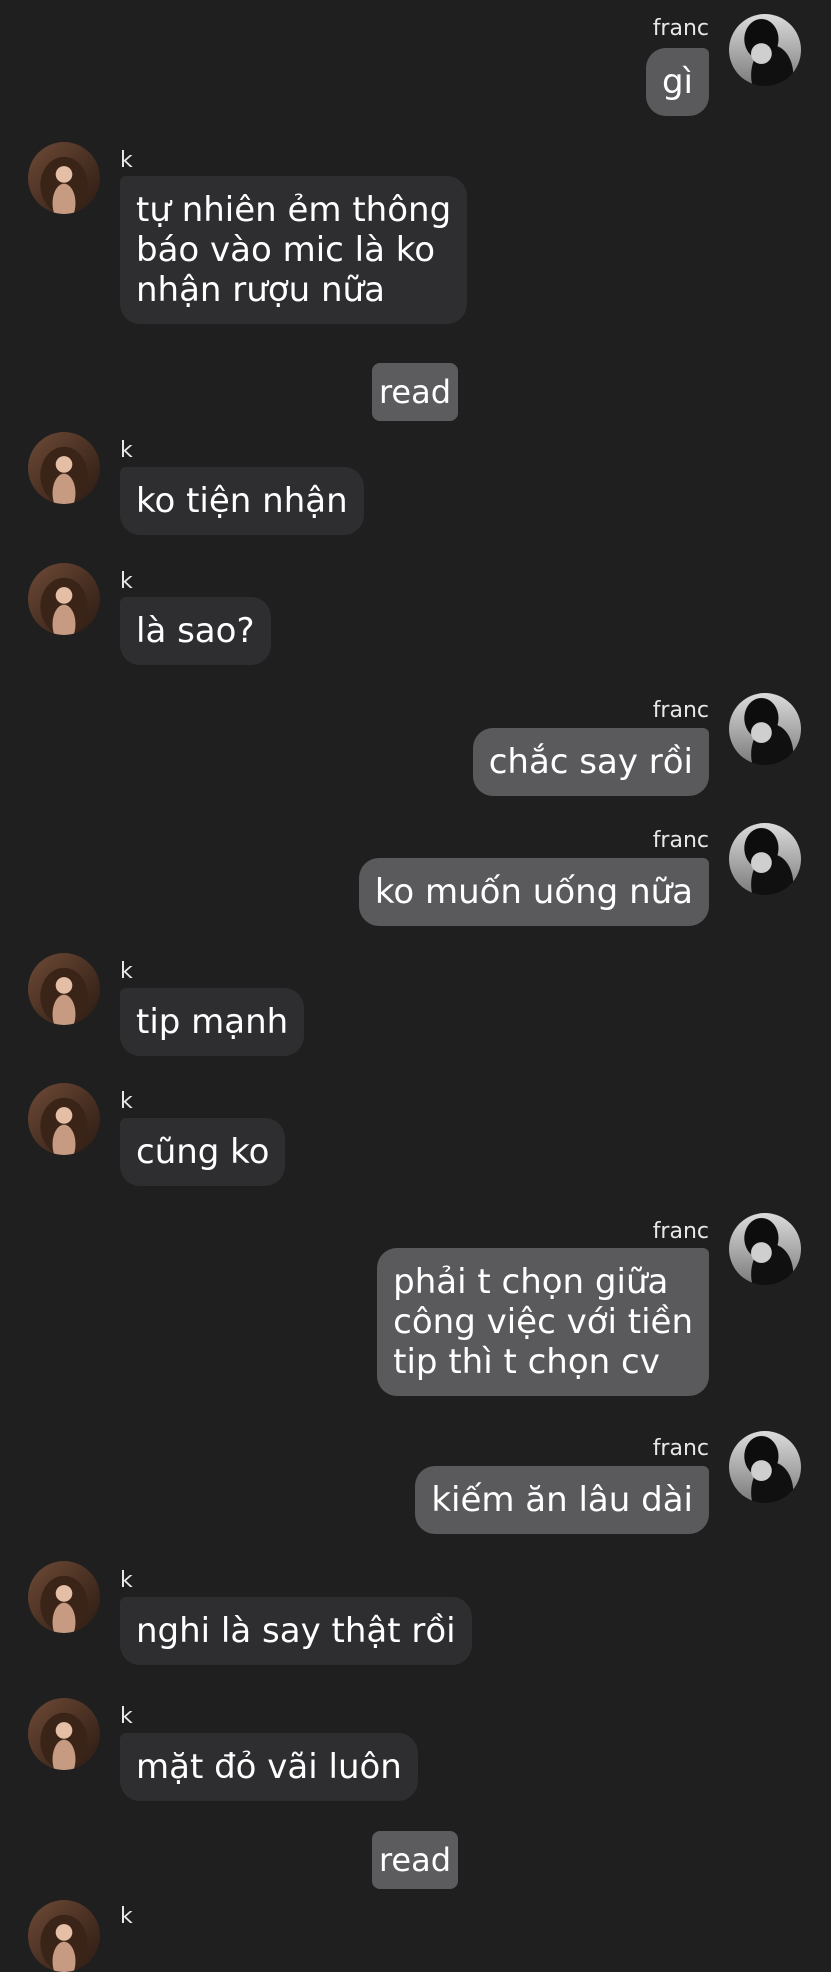 The image size is (831, 1972). I want to click on message-bubble-received: mặt đỏ vãi luôn, so click(269, 1767).